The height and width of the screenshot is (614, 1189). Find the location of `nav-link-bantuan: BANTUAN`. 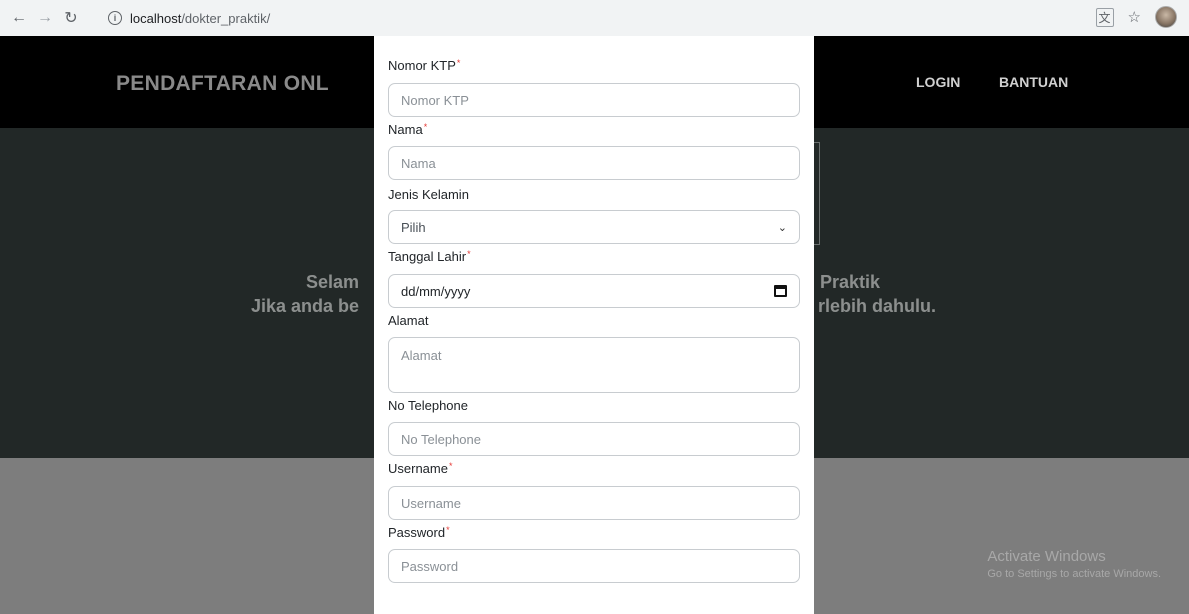

nav-link-bantuan: BANTUAN is located at coordinates (1033, 82).